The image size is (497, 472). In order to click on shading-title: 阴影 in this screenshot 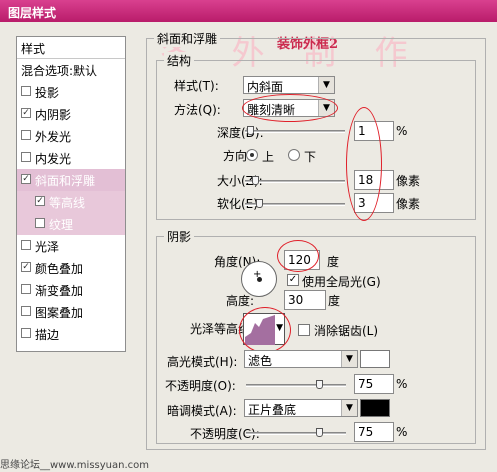, I will do `click(179, 236)`.